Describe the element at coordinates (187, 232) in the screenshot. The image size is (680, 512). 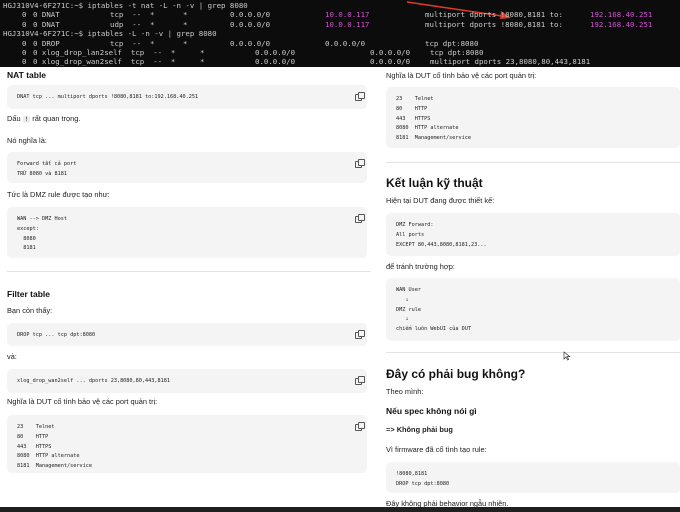
I see `code-block-dmz: WAN --> DMZ Host except: 8080 8181` at that location.